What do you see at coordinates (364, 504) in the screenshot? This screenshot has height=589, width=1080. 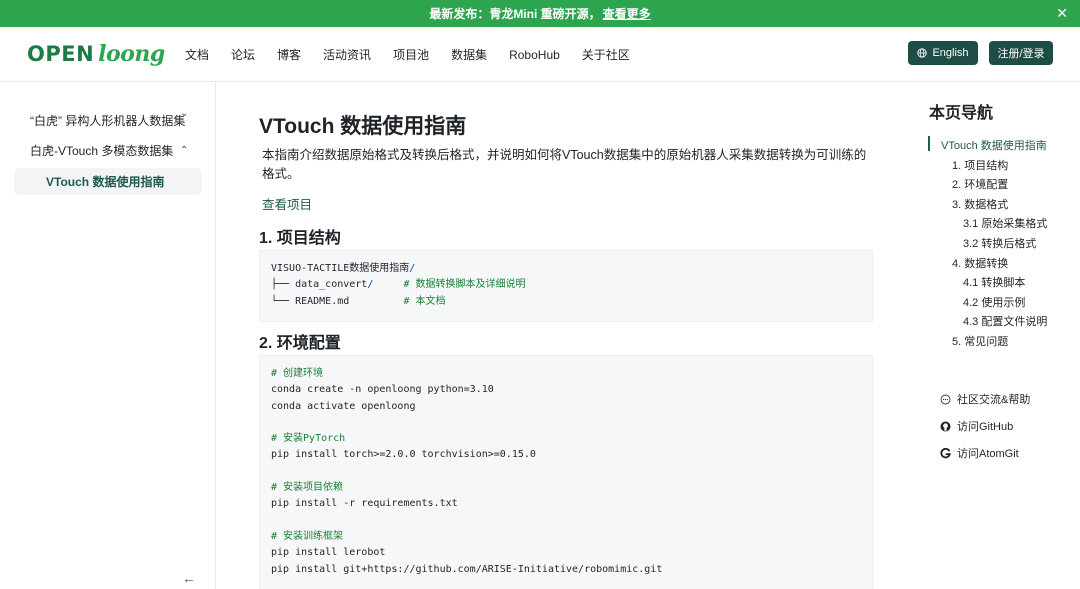 I see `code-line: pip install -r requirements.txt` at bounding box center [364, 504].